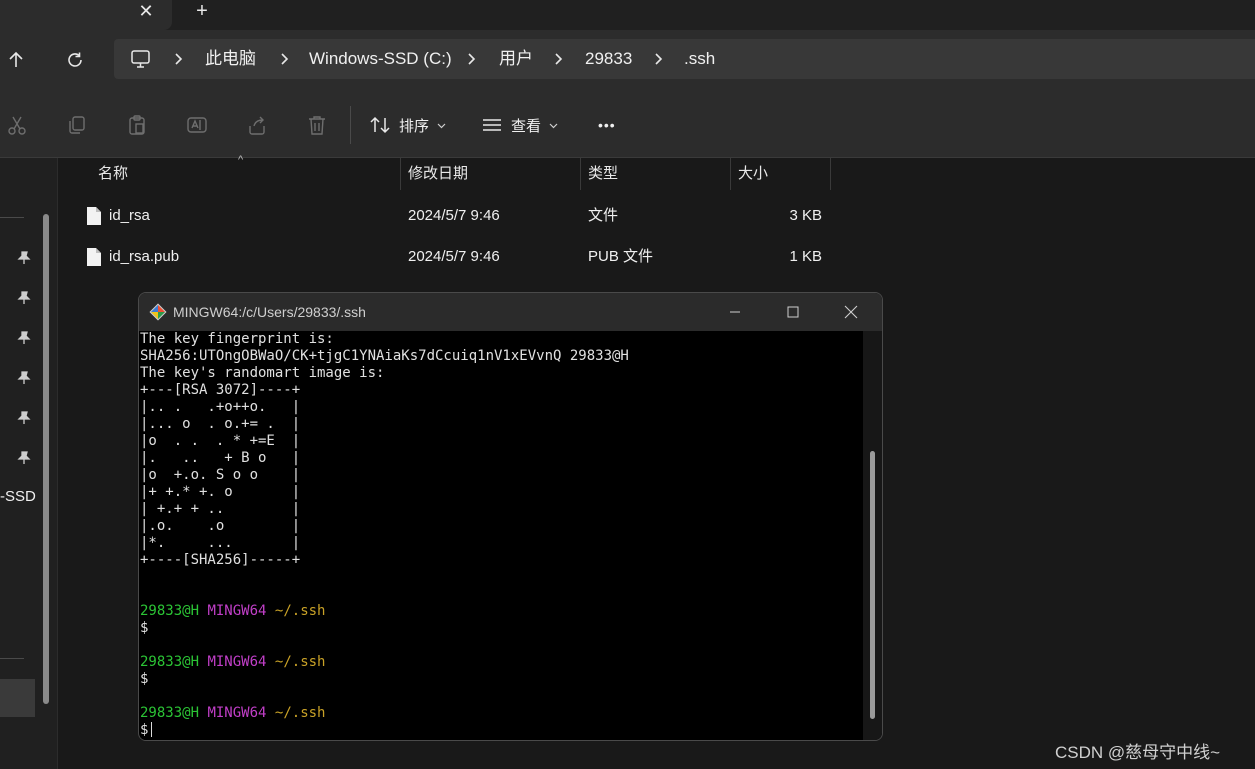 This screenshot has height=769, width=1255. I want to click on share-button, so click(257, 125).